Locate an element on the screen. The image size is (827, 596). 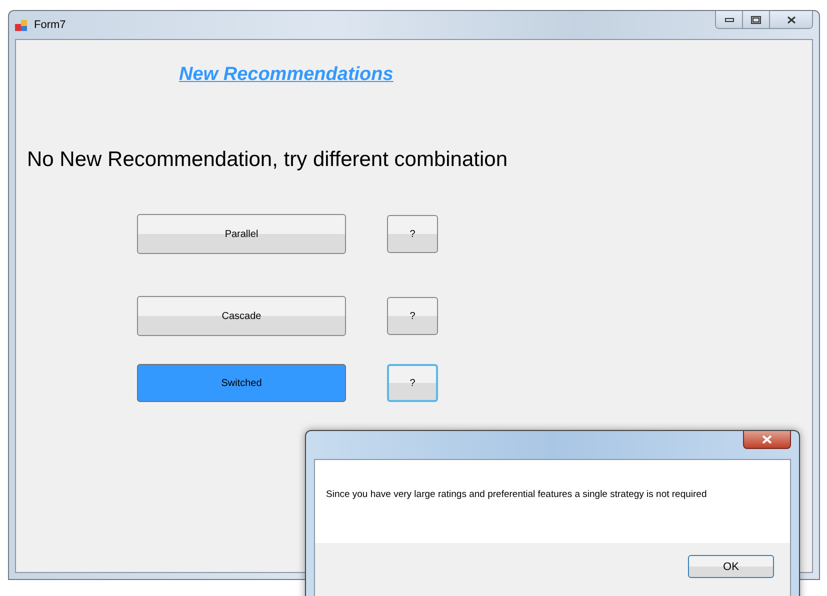
option-button: Switched is located at coordinates (241, 383).